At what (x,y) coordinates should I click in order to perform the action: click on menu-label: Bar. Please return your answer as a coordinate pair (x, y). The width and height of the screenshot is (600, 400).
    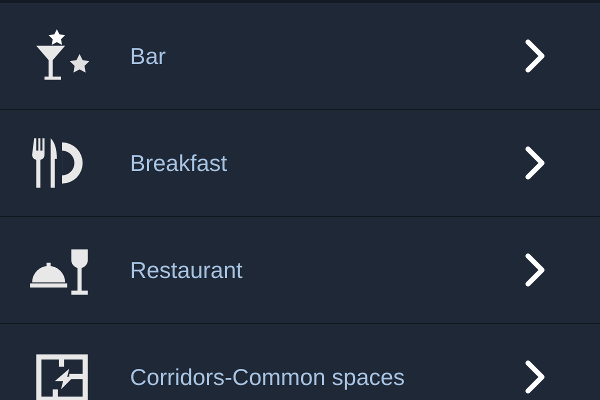
    Looking at the image, I should click on (148, 56).